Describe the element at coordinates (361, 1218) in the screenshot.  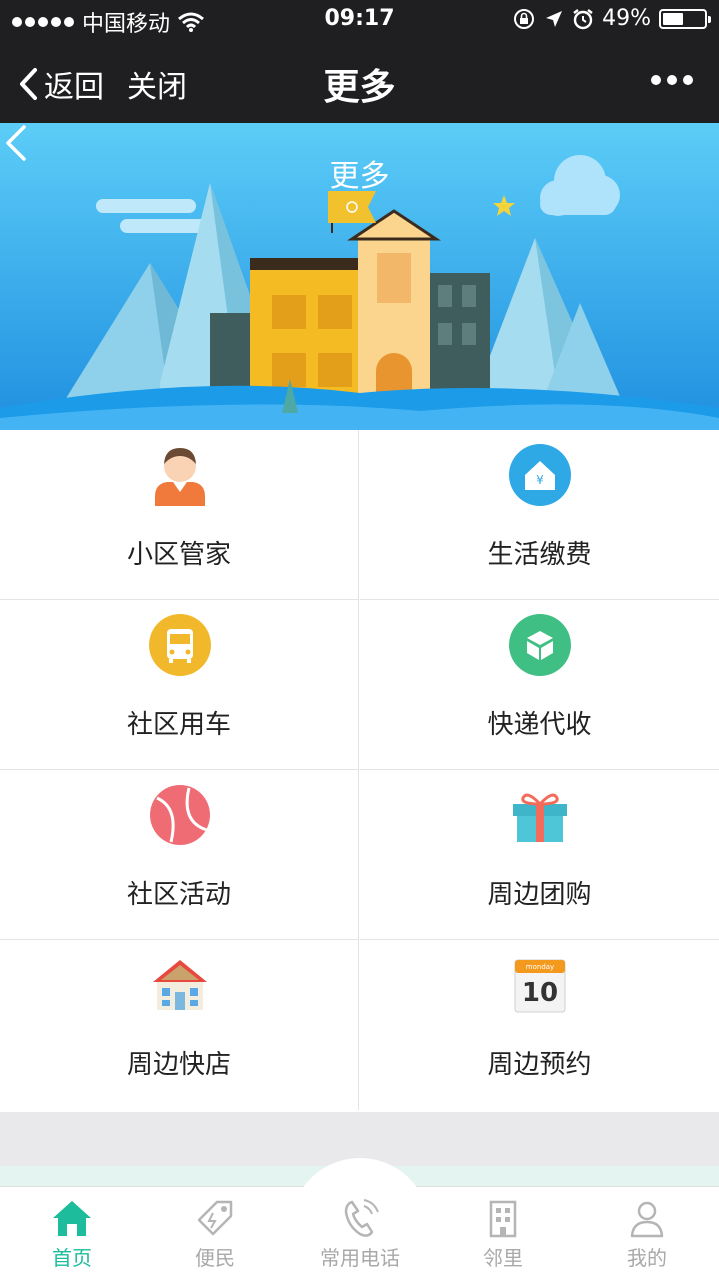
I see `phone-icon` at that location.